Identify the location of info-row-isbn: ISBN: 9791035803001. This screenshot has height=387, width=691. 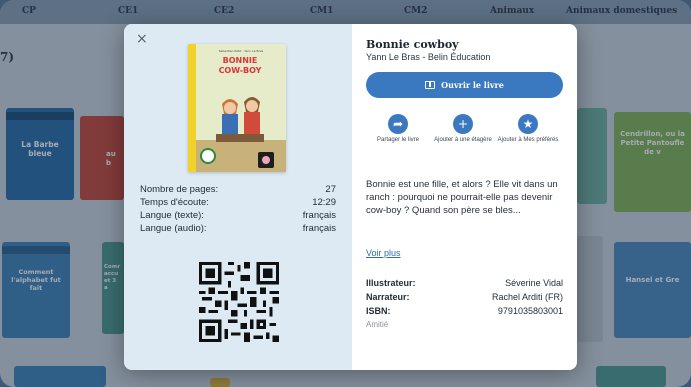
(464, 312).